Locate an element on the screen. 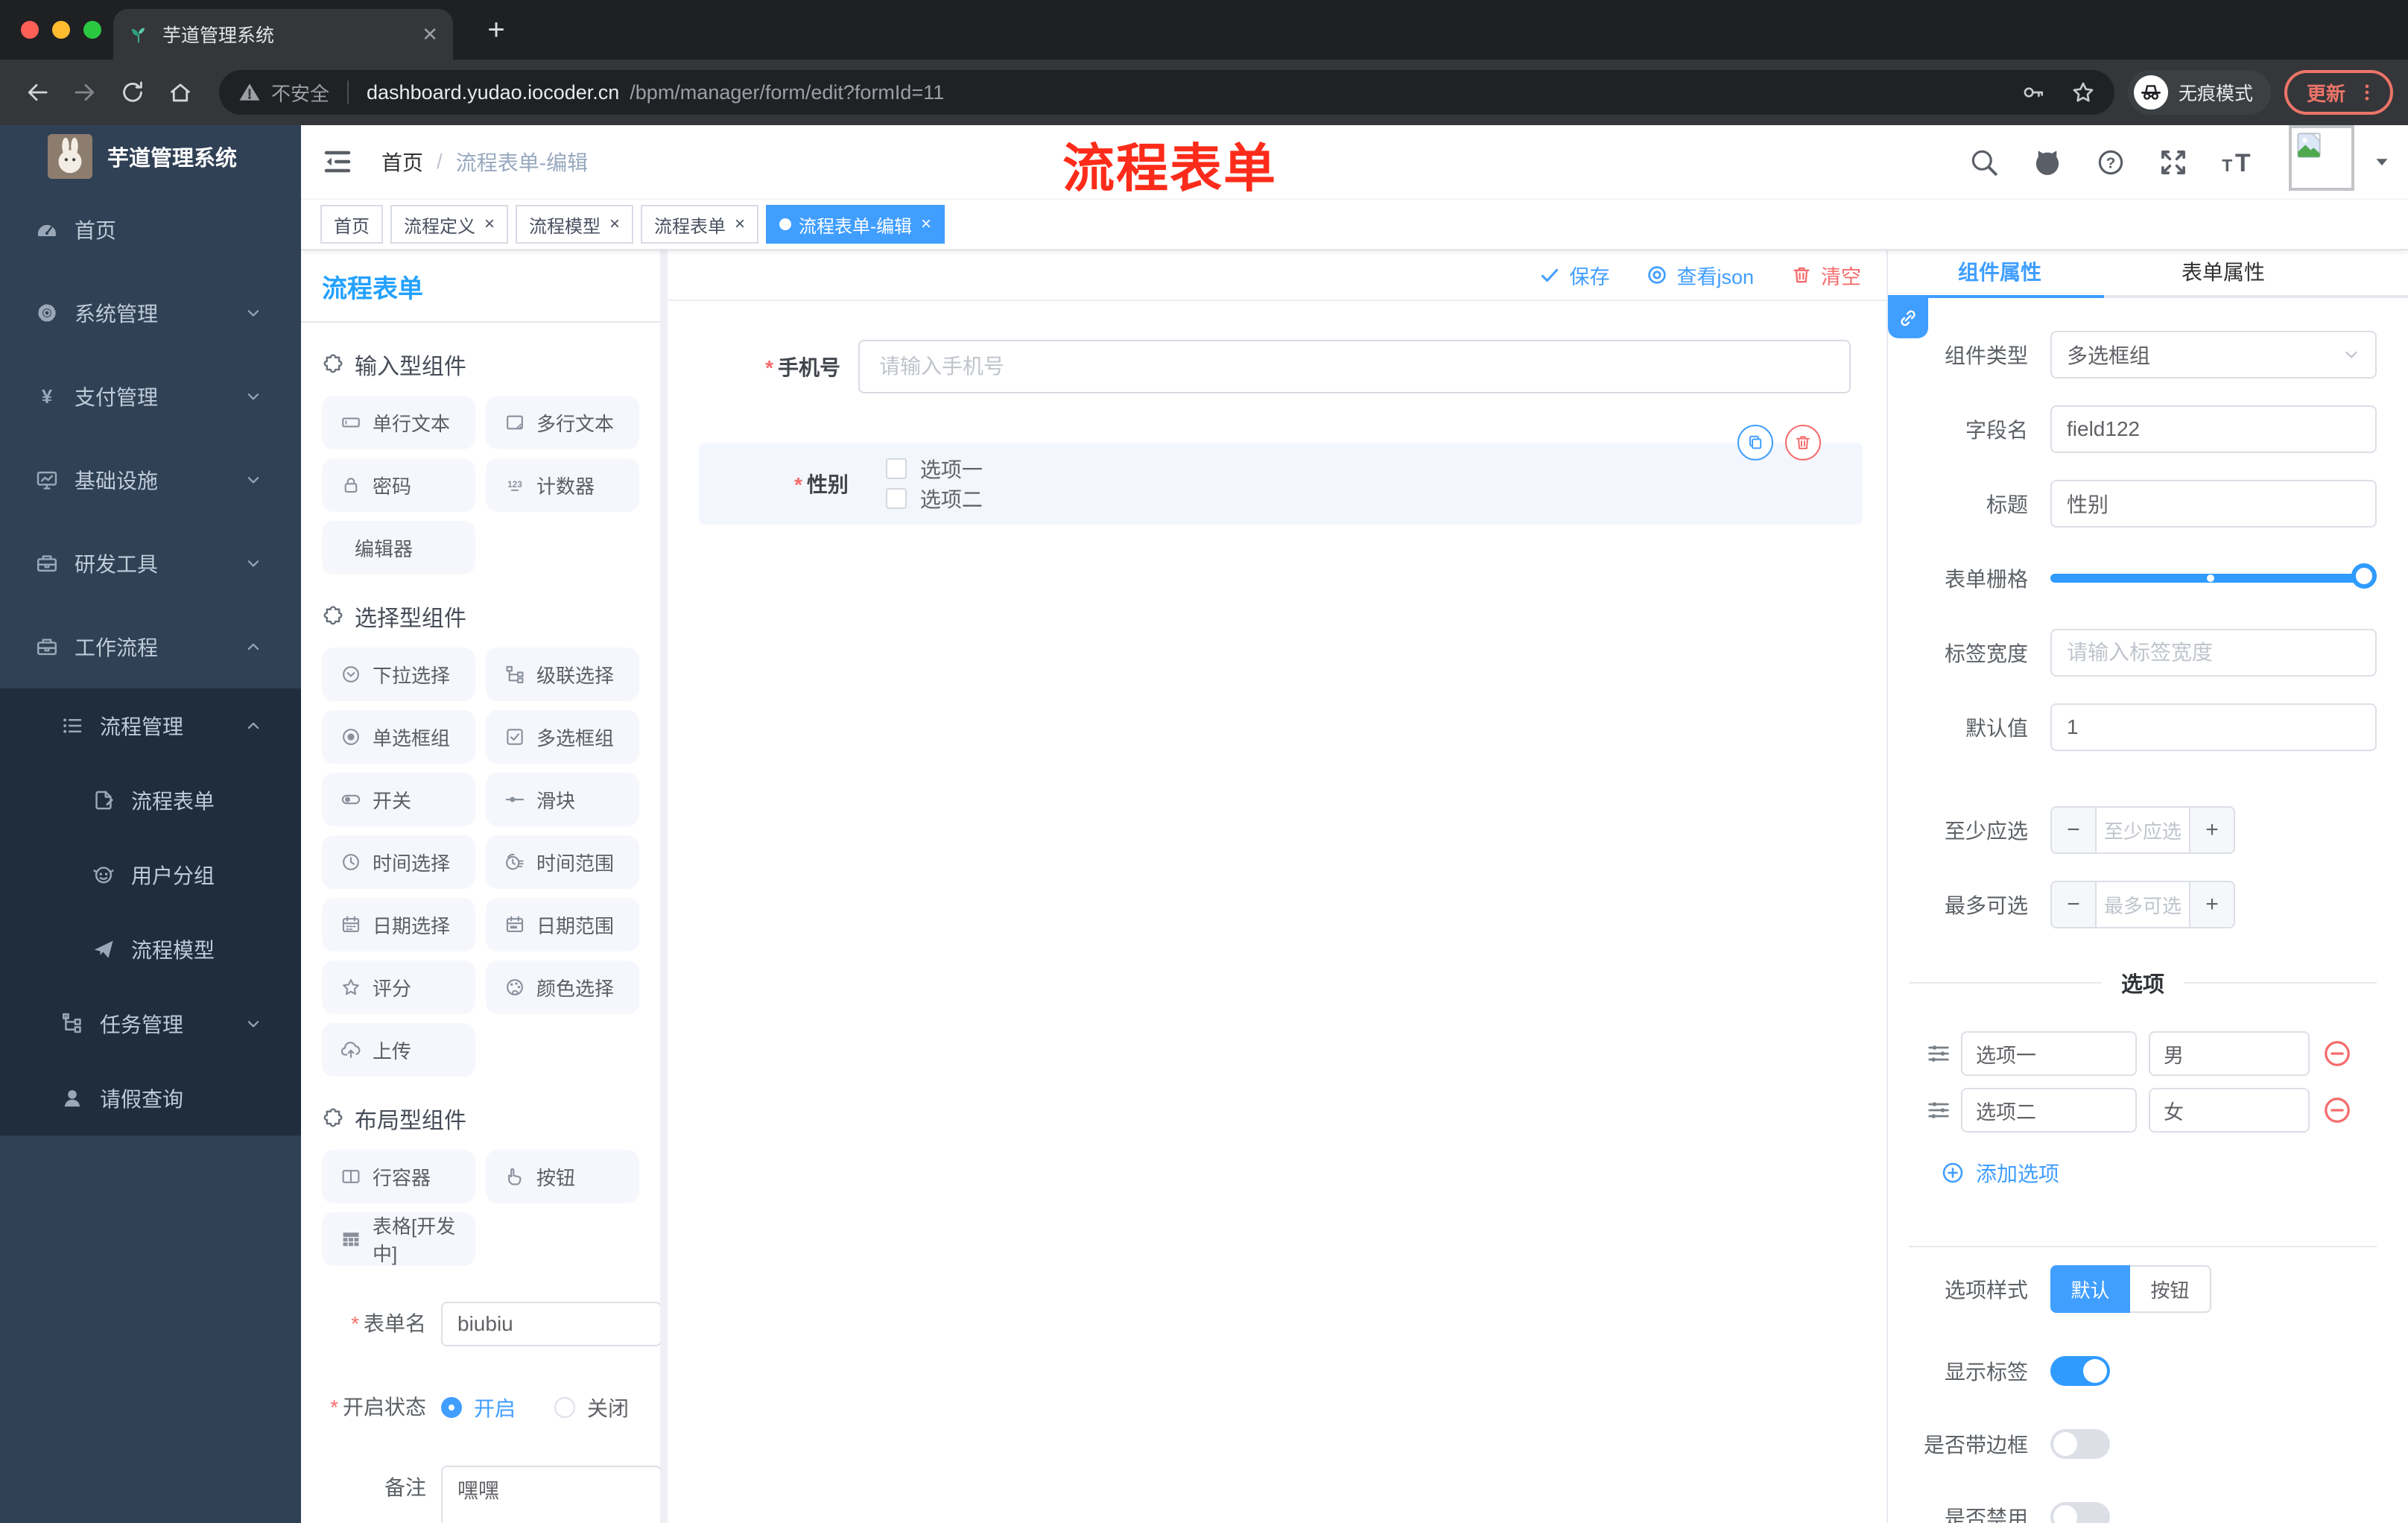 The width and height of the screenshot is (2408, 1523). tag-首页: 首页 is located at coordinates (351, 225).